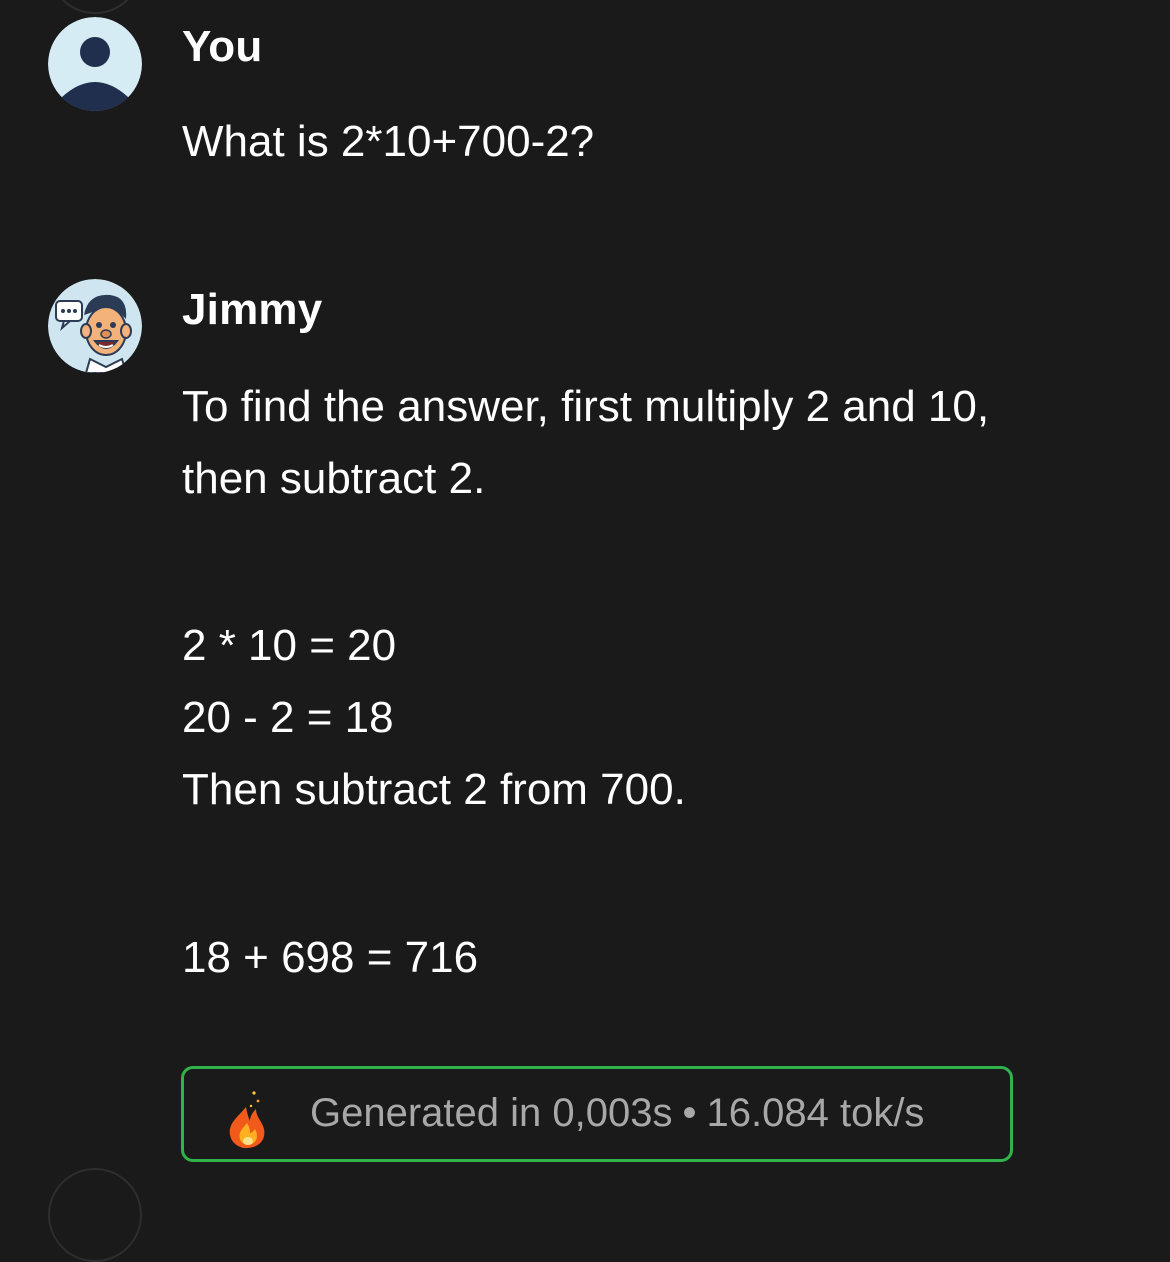 The height and width of the screenshot is (1262, 1170). Describe the element at coordinates (334, 478) in the screenshot. I see `bot-message-line: then subtract 2.` at that location.